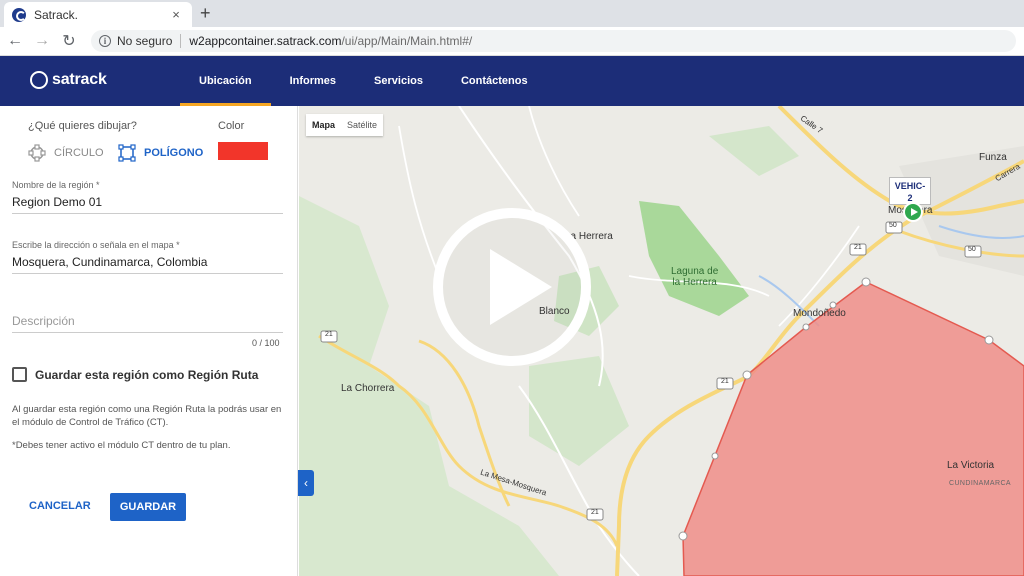 The height and width of the screenshot is (576, 1024). I want to click on map-label-la-victoria: La Victoria, so click(971, 465).